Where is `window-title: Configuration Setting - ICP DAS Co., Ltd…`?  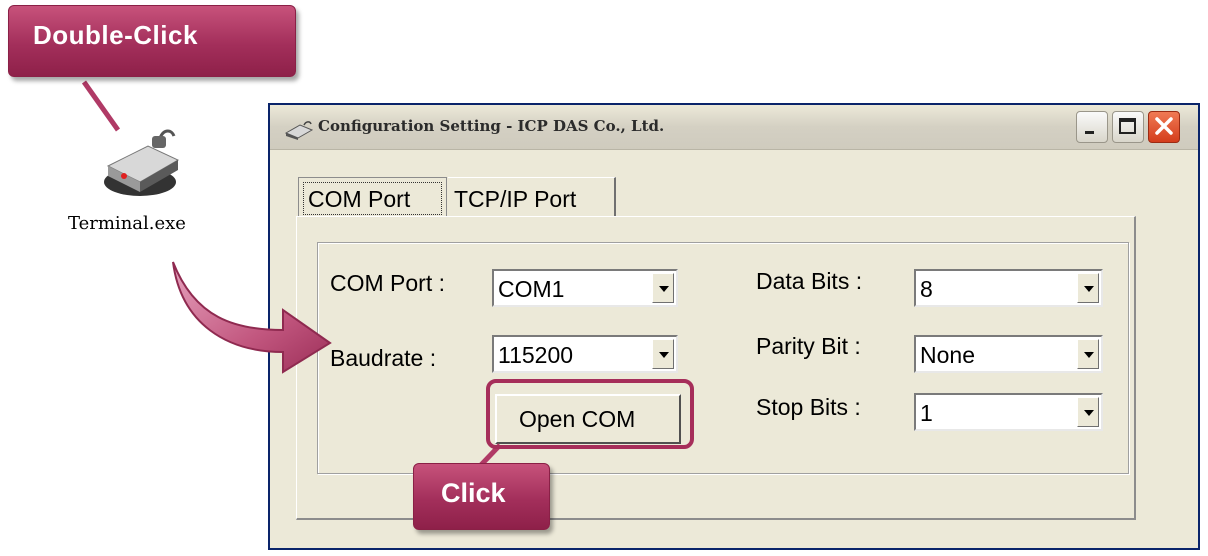 window-title: Configuration Setting - ICP DAS Co., Ltd… is located at coordinates (491, 126).